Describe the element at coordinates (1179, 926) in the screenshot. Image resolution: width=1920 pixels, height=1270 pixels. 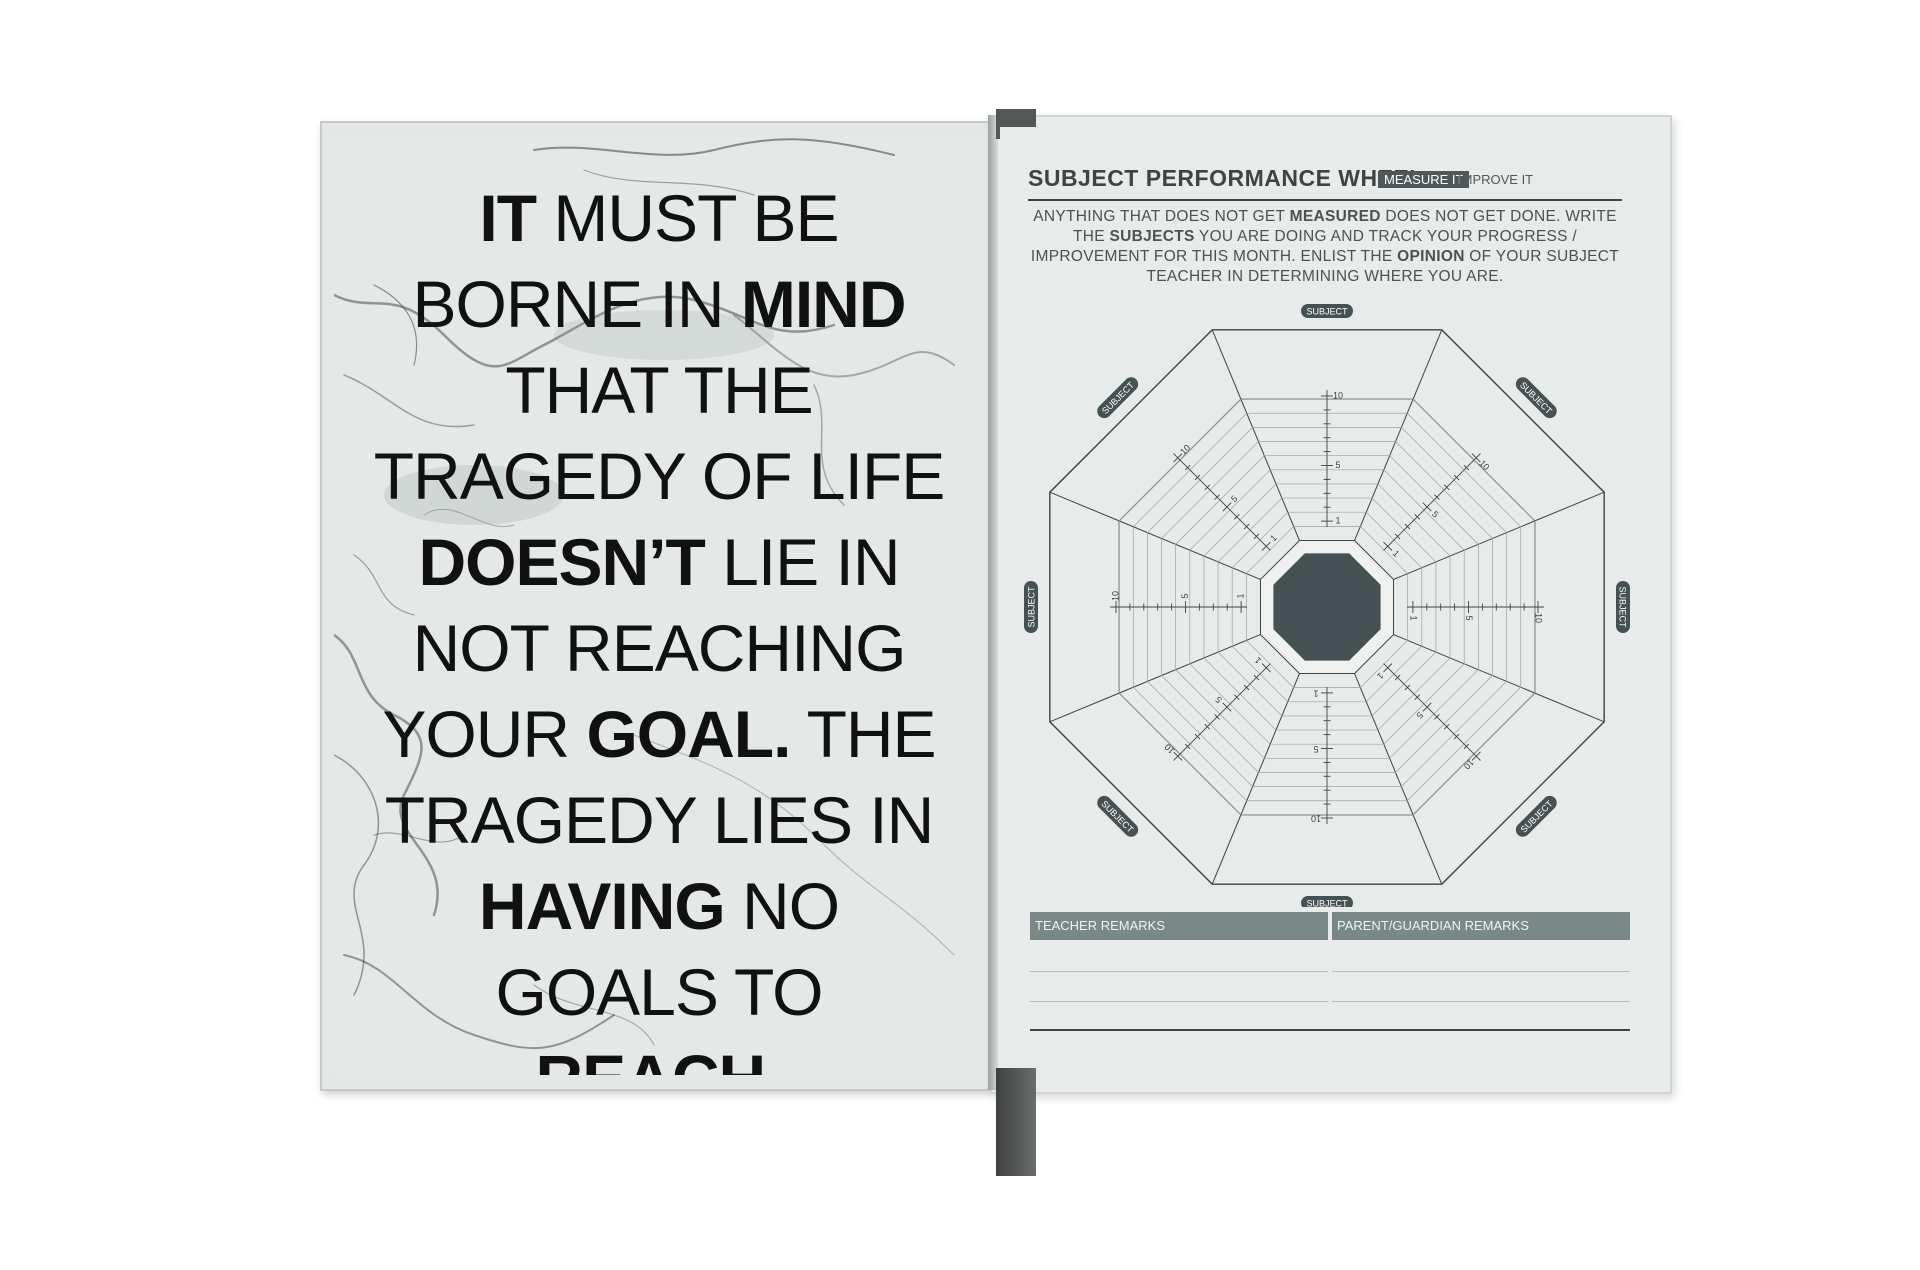
I see `teacher-remarks-header: TEACHER REMARKS` at that location.